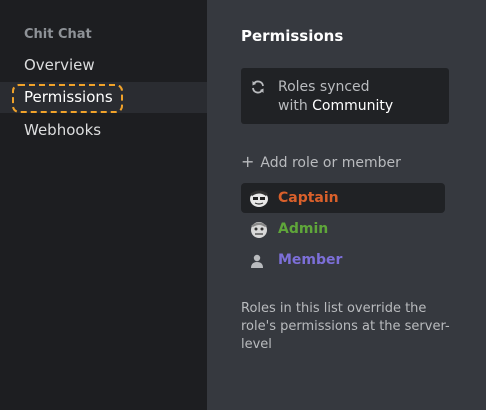 The width and height of the screenshot is (486, 410). What do you see at coordinates (103, 130) in the screenshot?
I see `sidebar-item-webhooks: Webhooks` at bounding box center [103, 130].